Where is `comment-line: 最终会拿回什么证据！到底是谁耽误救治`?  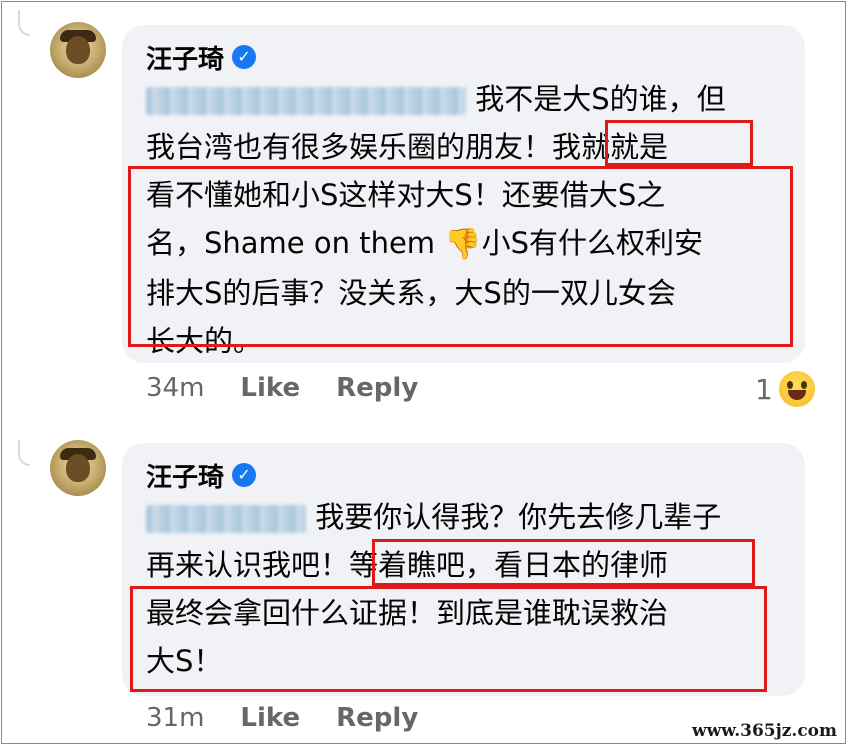 comment-line: 最终会拿回什么证据！到底是谁耽误救治 is located at coordinates (407, 613).